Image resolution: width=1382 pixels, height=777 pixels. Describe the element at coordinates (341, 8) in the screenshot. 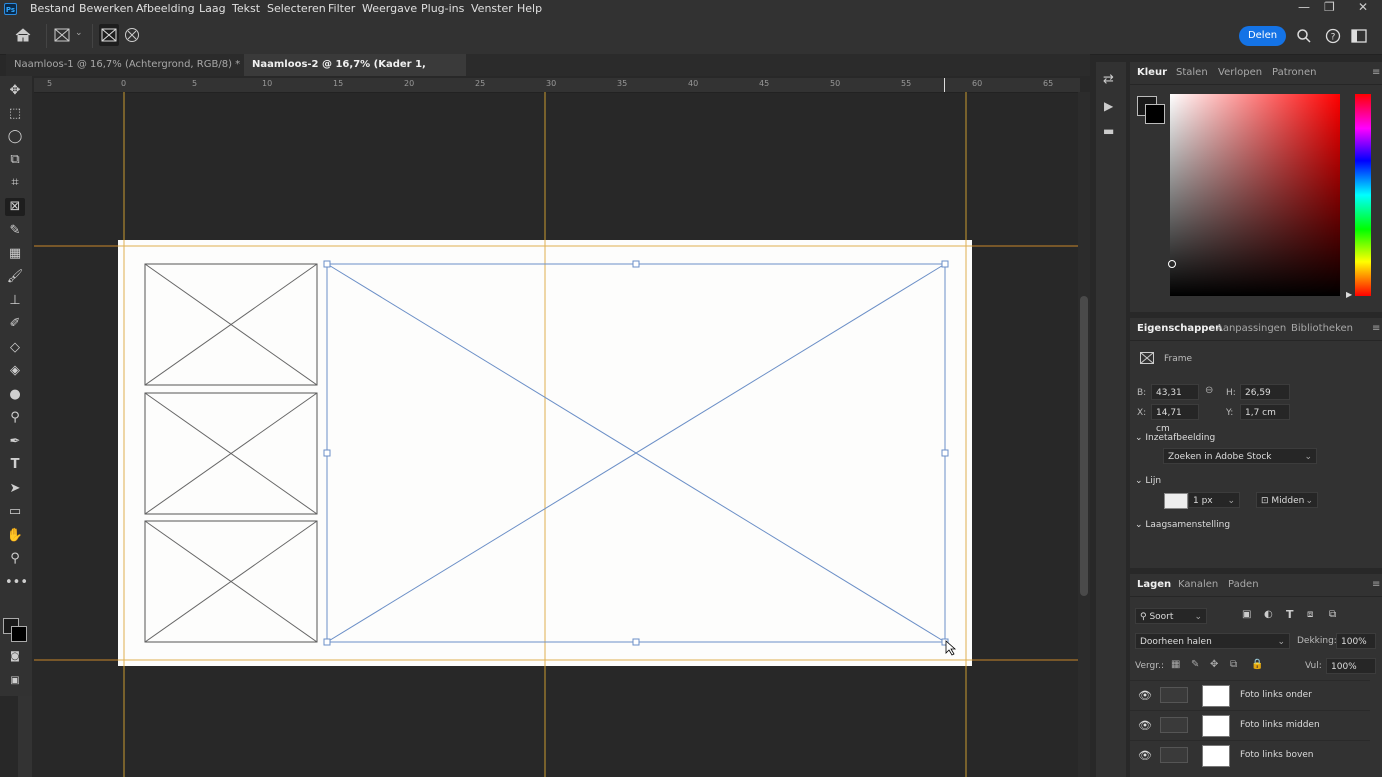

I see `menu-filter: Filter` at that location.